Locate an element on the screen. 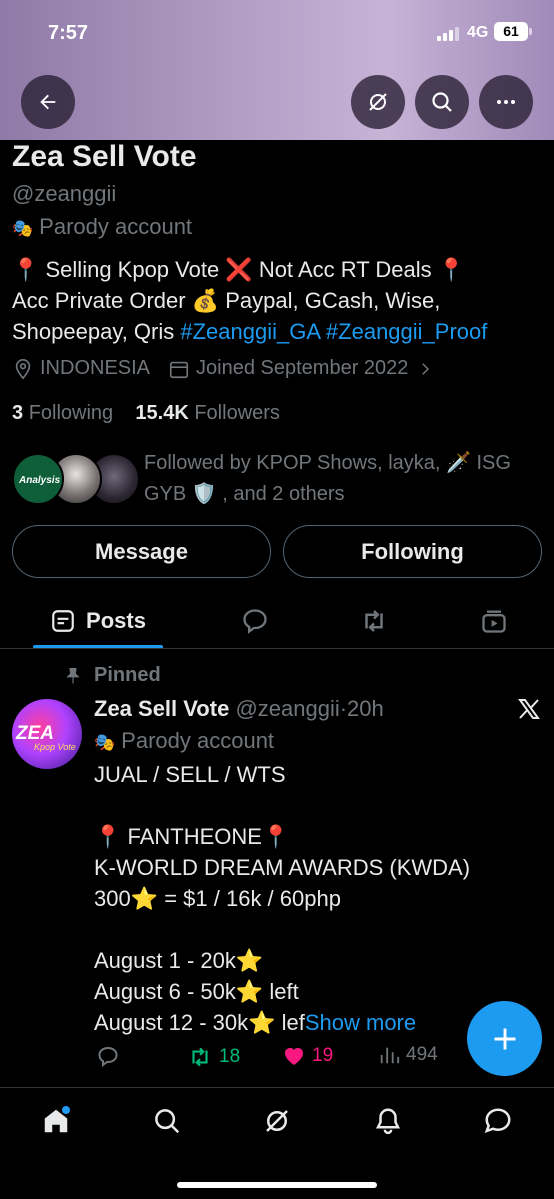 The image size is (554, 1199). x-logo-icon is located at coordinates (529, 709).